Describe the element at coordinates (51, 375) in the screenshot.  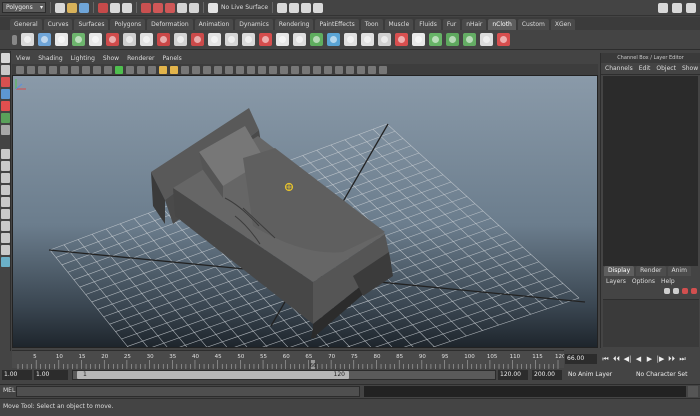
I see `playback-start-field: 1.00` at that location.